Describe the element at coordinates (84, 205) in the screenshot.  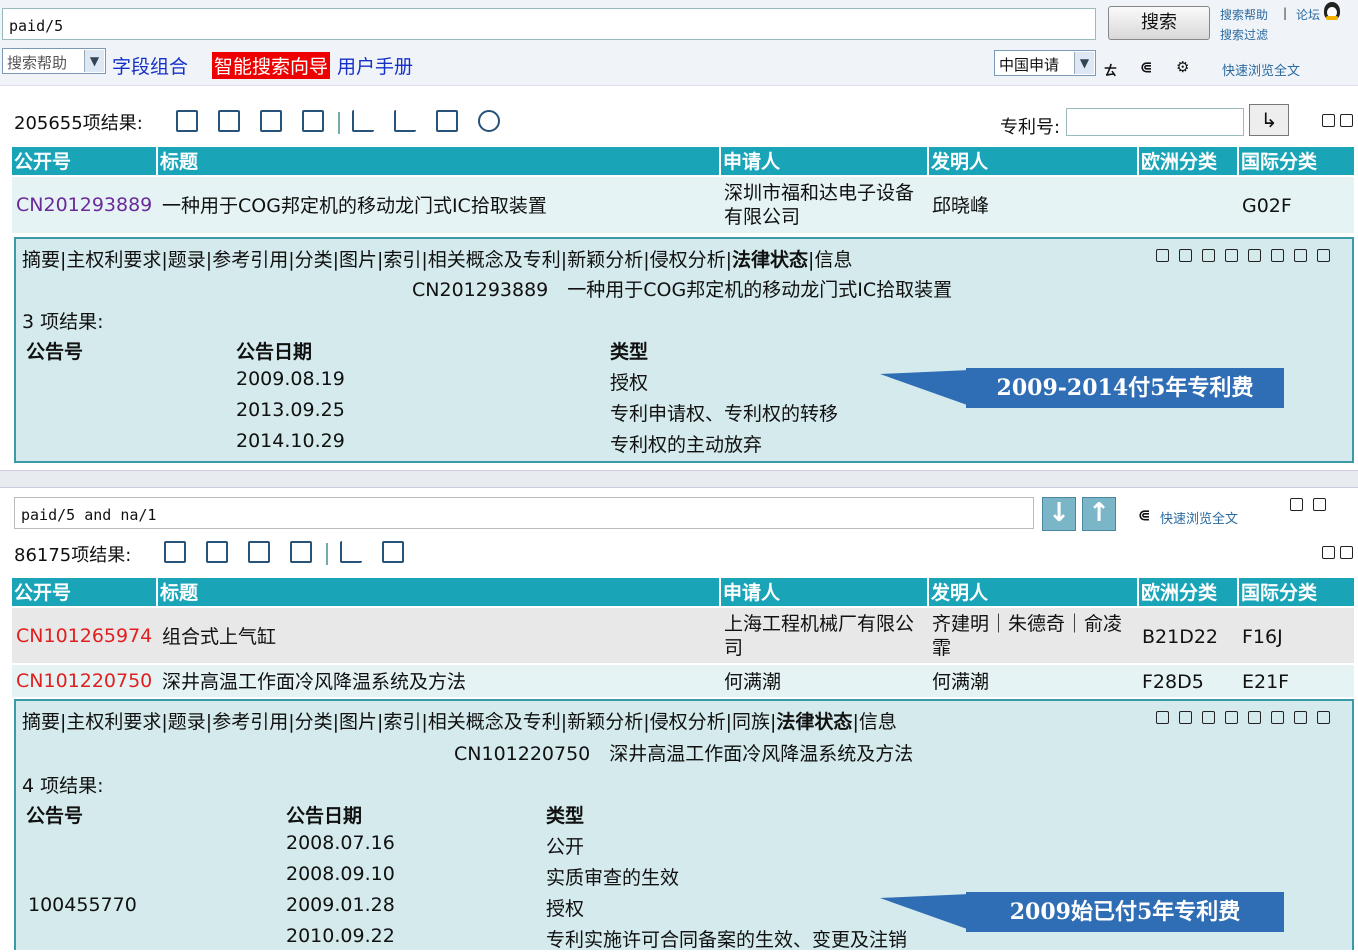
I see `pub-link: CN201293889` at that location.